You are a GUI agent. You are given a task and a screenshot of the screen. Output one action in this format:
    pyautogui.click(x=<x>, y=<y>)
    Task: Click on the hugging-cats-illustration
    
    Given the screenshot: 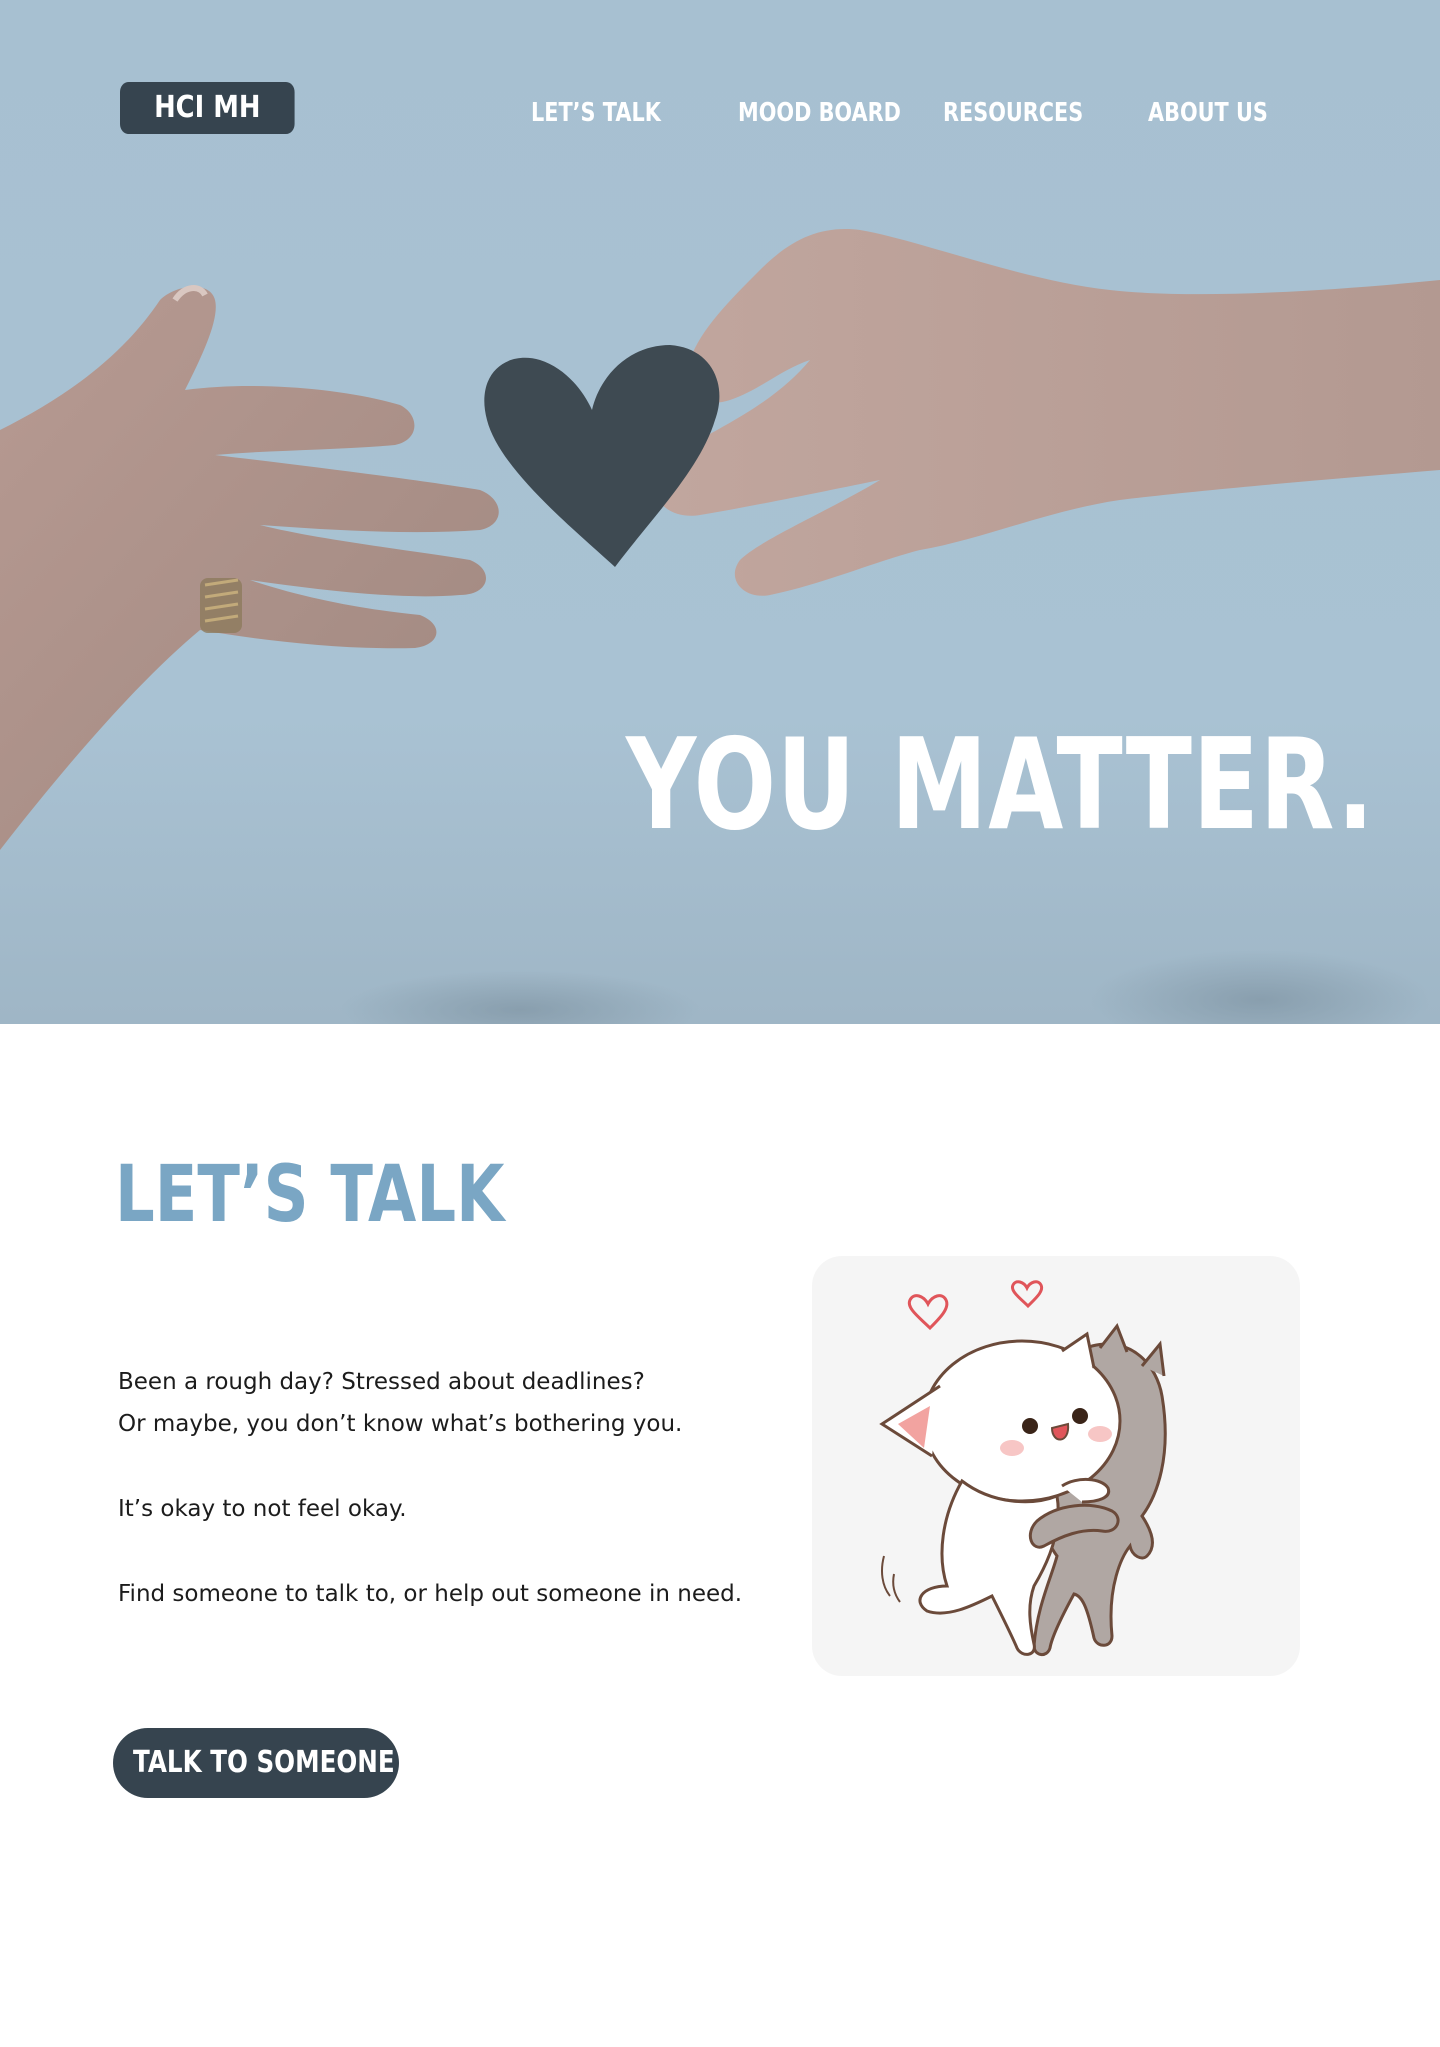 What is the action you would take?
    pyautogui.click(x=1023, y=1468)
    